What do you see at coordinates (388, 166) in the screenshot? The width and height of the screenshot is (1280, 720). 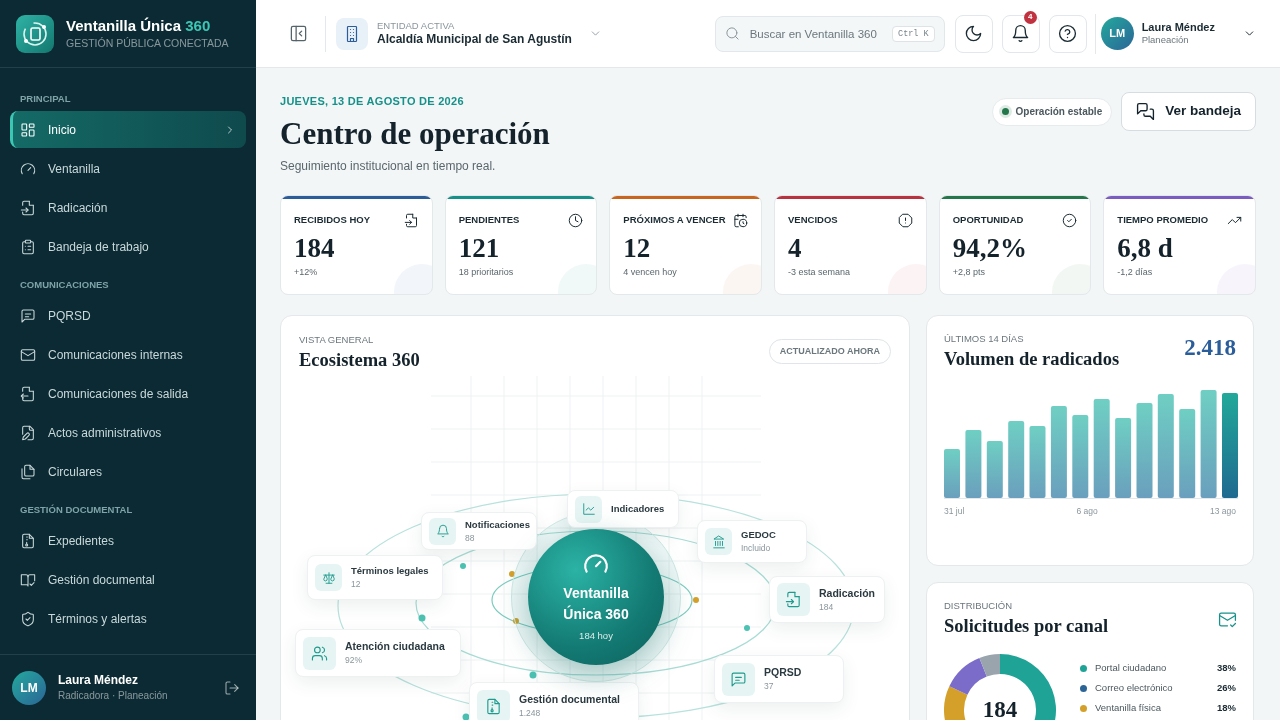 I see `page-subtitle: Seguimiento institucional en tiempo real.` at bounding box center [388, 166].